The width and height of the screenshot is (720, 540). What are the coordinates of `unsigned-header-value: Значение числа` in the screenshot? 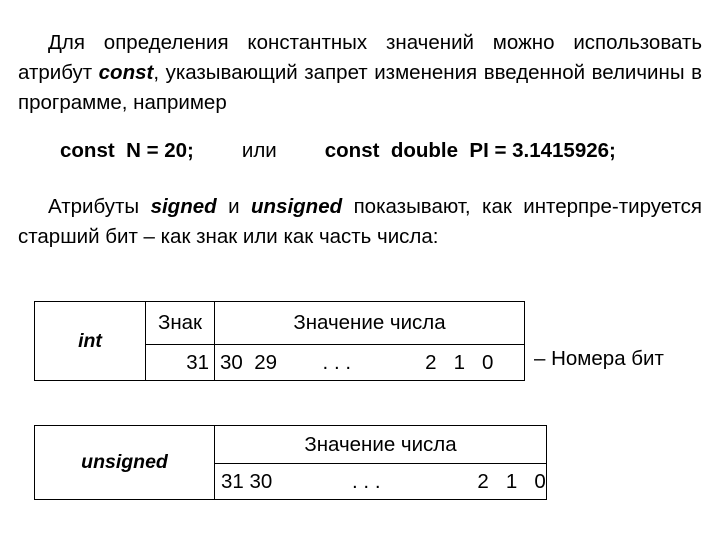 It's located at (380, 444).